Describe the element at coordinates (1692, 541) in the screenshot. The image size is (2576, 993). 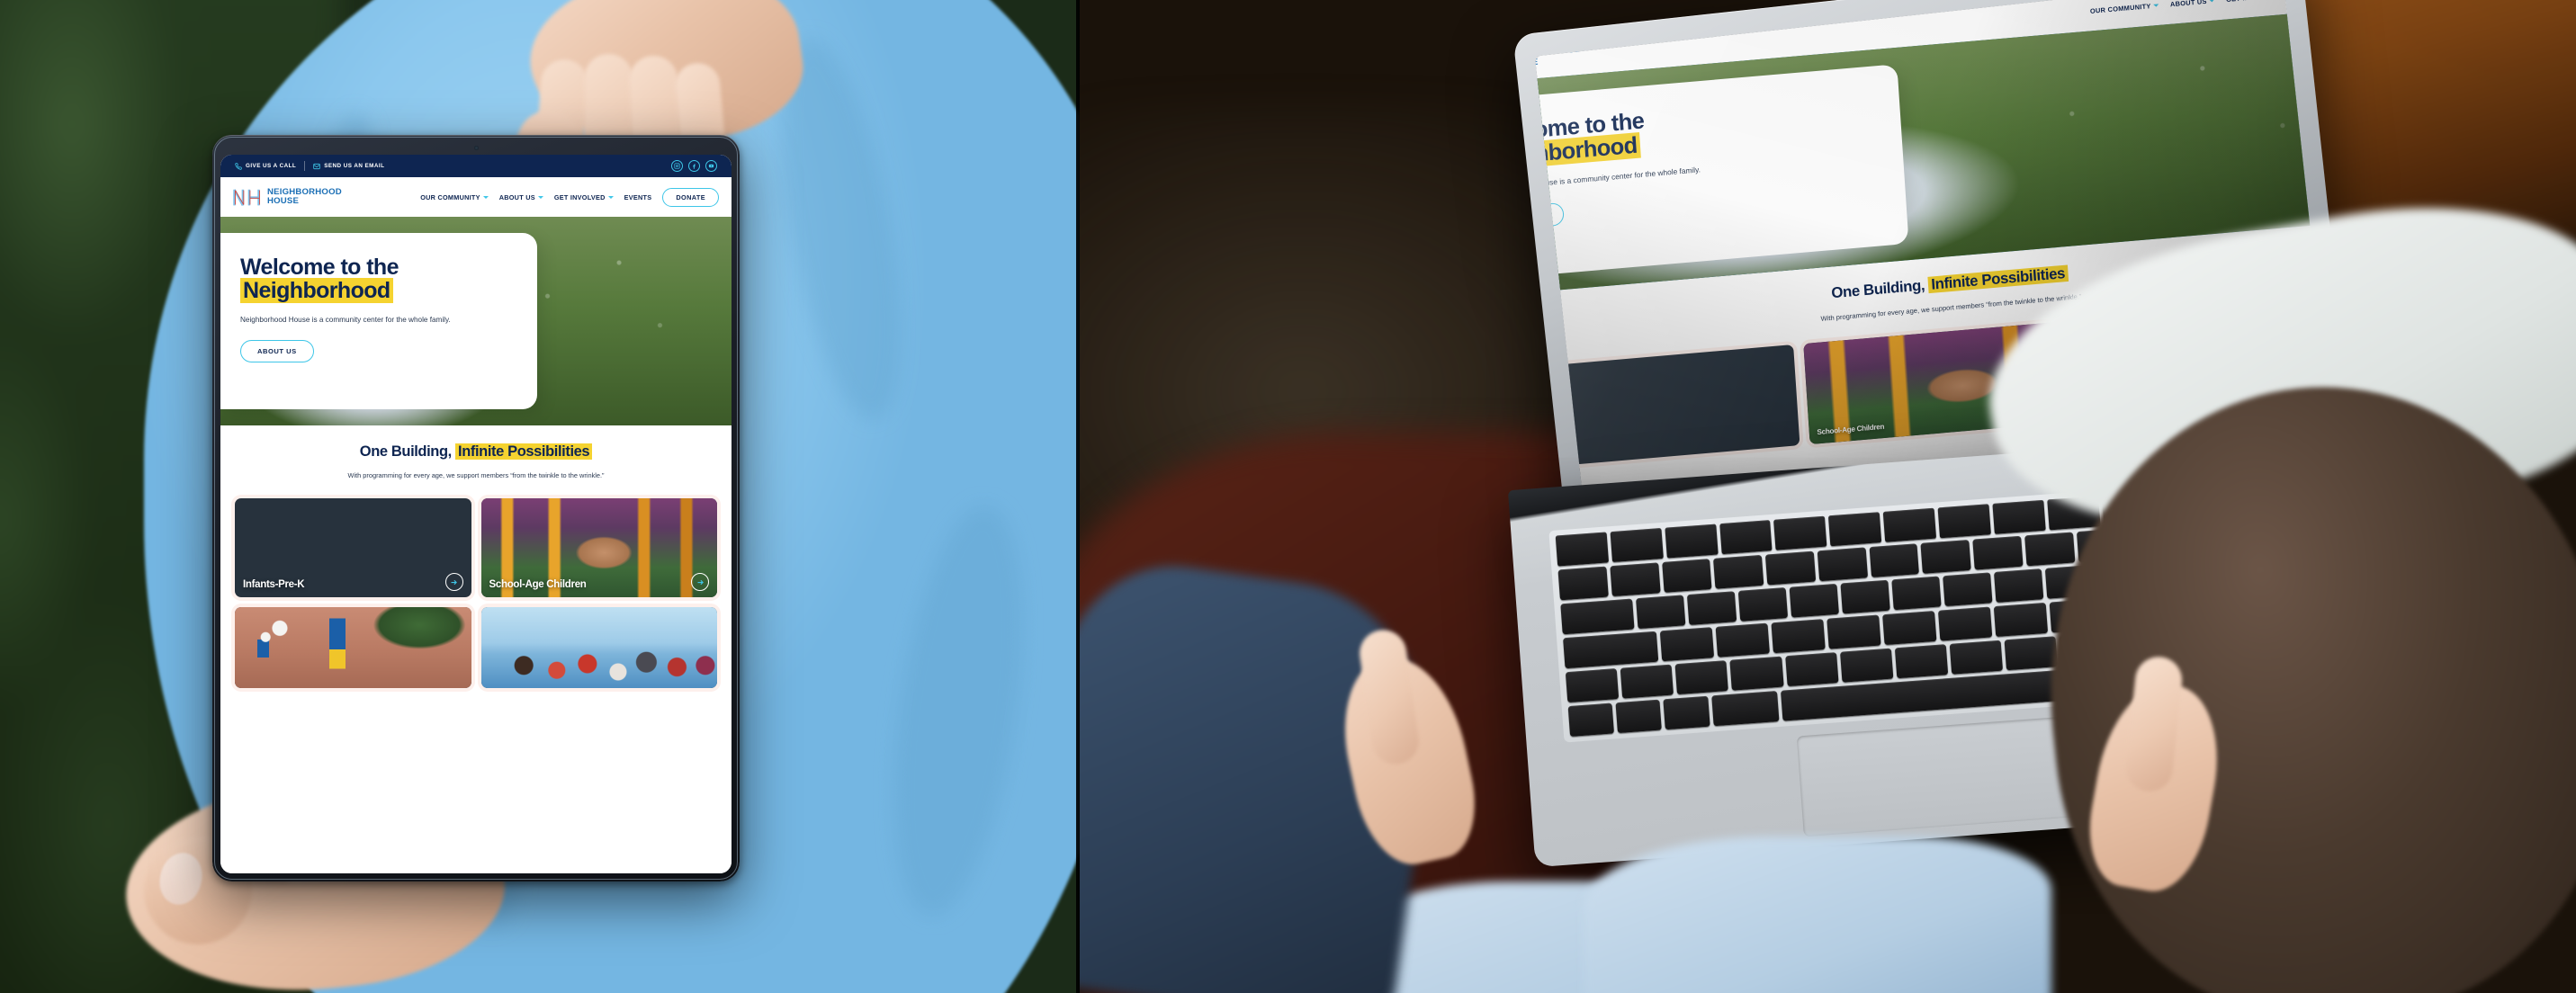
I see `key-f2` at that location.